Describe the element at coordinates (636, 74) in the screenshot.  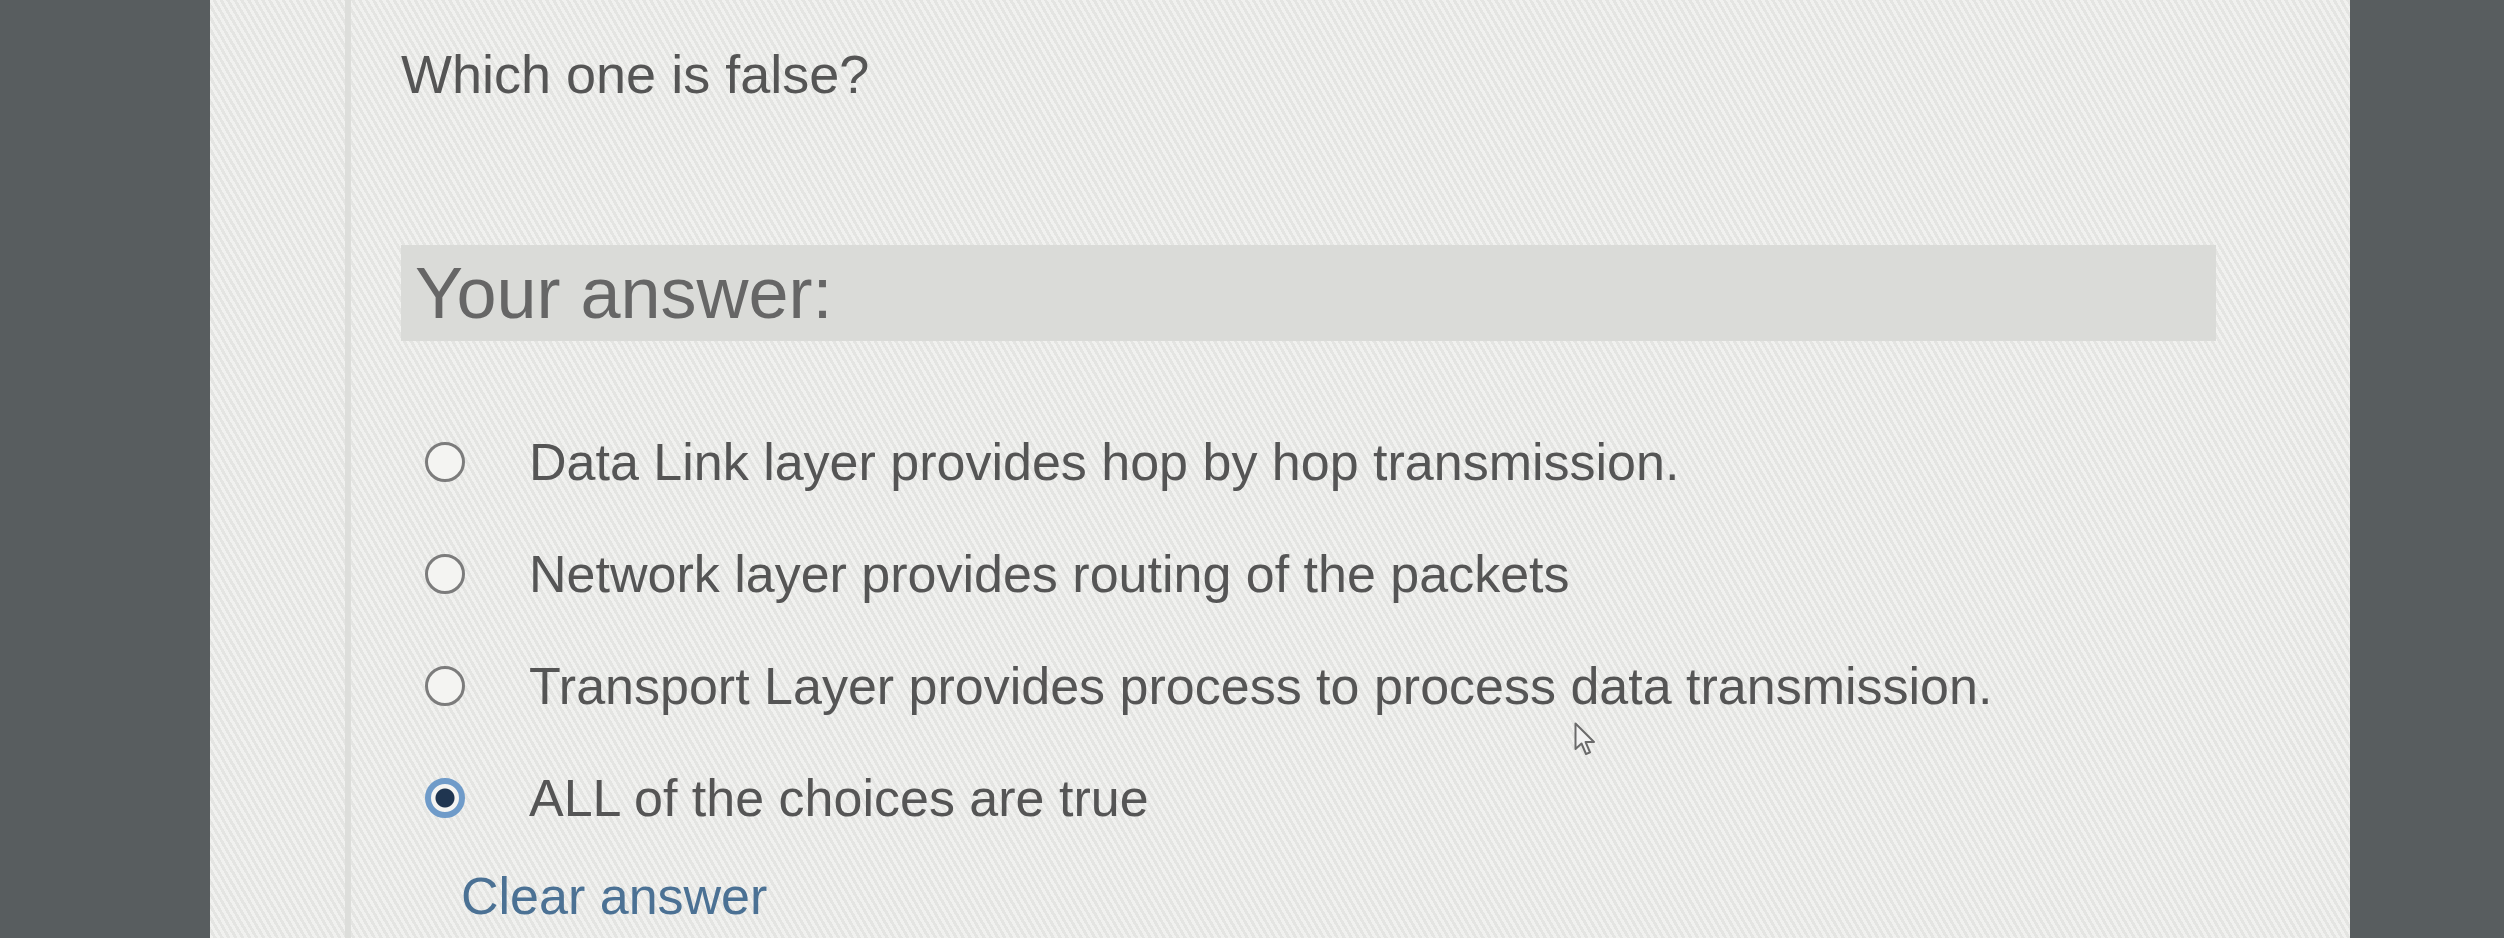
I see `question-text: Which one is false?` at that location.